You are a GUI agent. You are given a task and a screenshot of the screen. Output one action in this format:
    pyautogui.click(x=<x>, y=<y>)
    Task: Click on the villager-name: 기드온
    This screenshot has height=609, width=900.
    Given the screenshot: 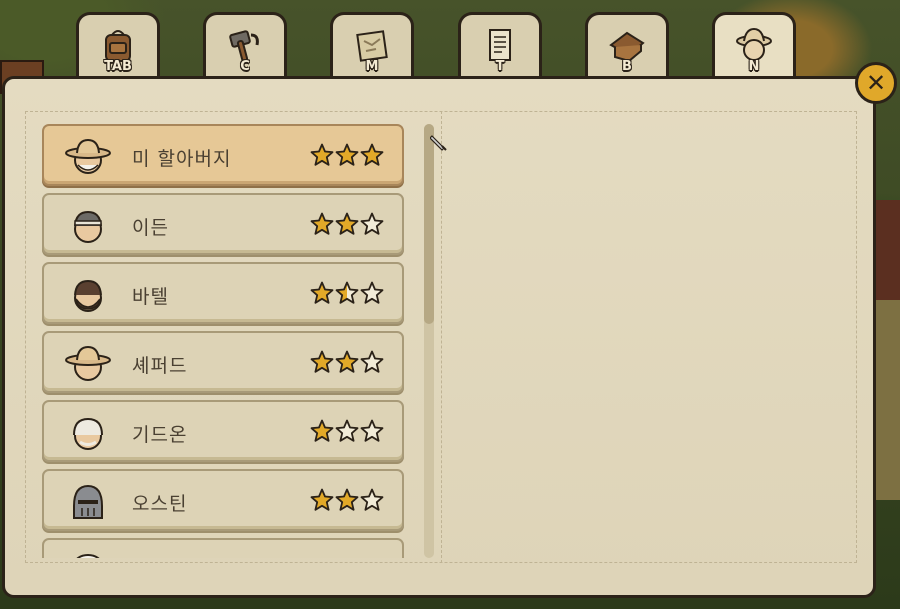 What is the action you would take?
    pyautogui.click(x=160, y=435)
    